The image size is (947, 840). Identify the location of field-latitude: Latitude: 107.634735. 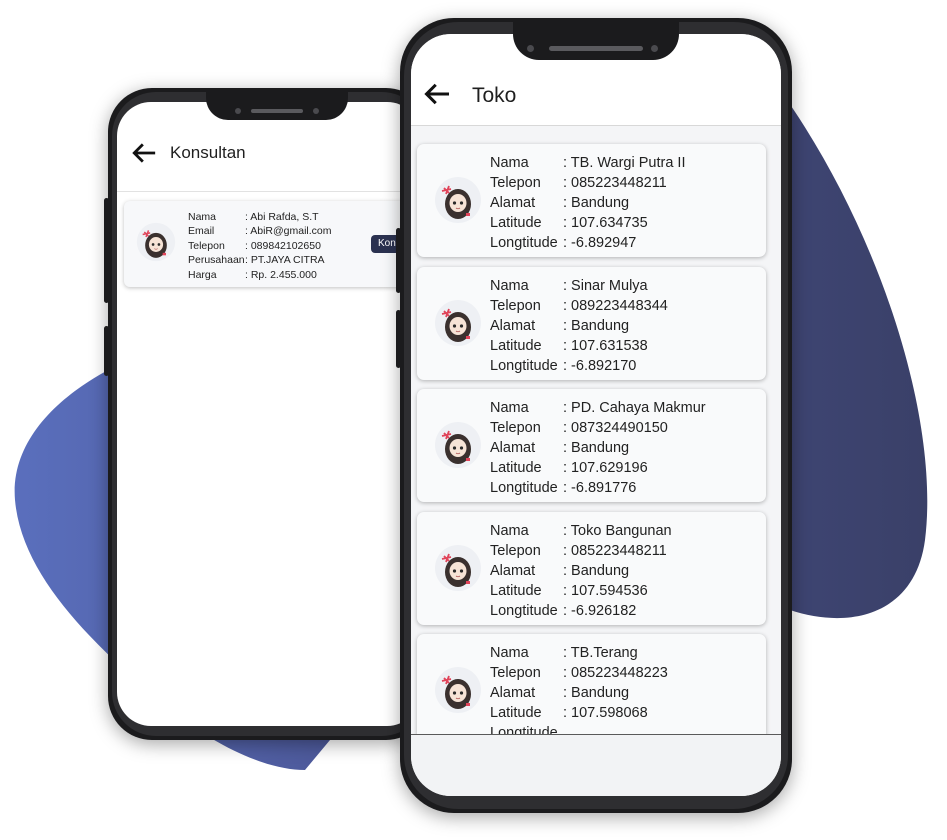
(569, 223).